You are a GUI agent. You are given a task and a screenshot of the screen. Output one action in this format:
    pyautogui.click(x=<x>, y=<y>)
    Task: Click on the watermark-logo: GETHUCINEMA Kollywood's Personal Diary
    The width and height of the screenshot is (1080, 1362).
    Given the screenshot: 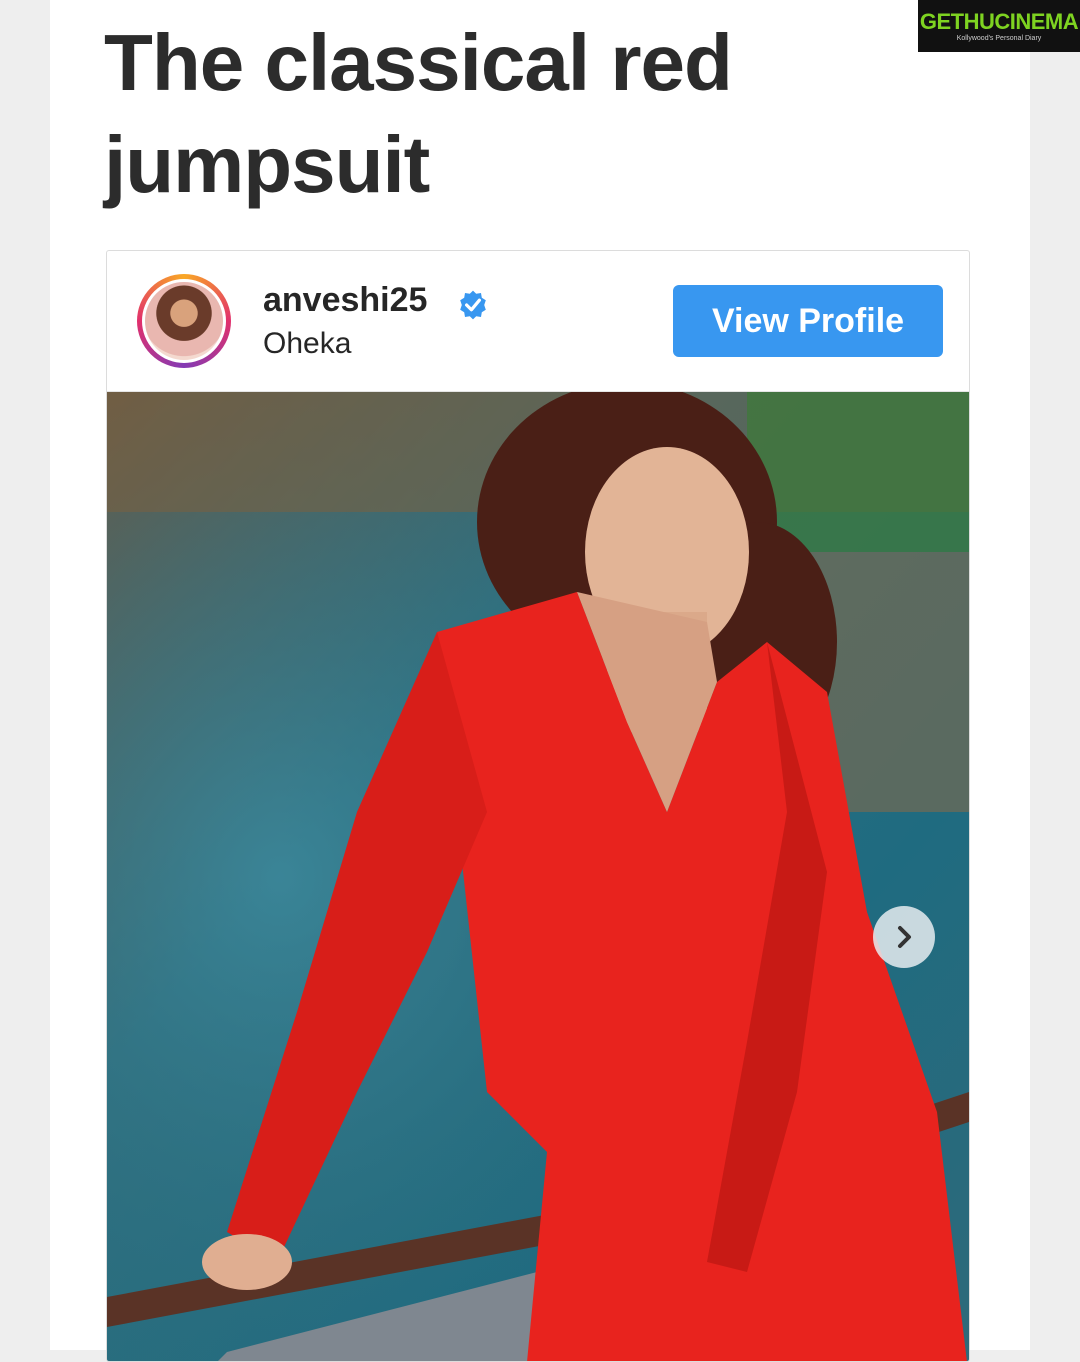 What is the action you would take?
    pyautogui.click(x=999, y=26)
    